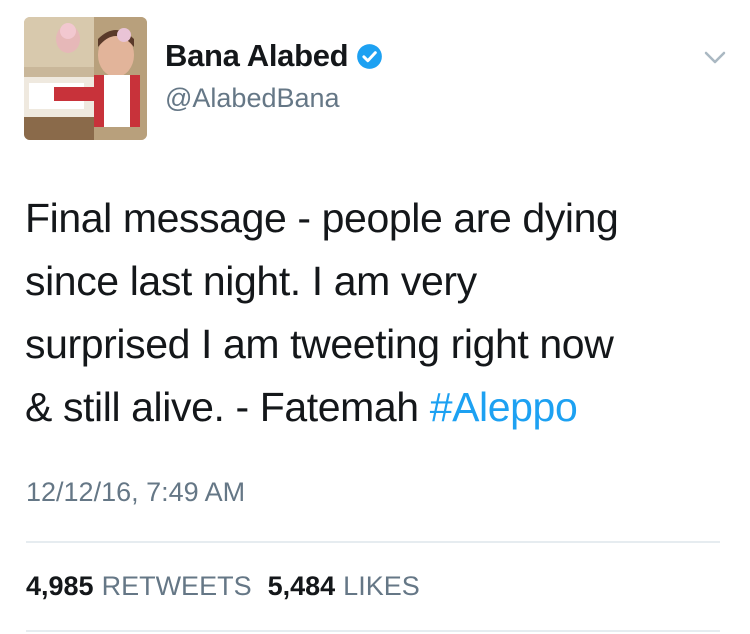 The width and height of the screenshot is (750, 634). What do you see at coordinates (301, 586) in the screenshot?
I see `likes-count: 5,484` at bounding box center [301, 586].